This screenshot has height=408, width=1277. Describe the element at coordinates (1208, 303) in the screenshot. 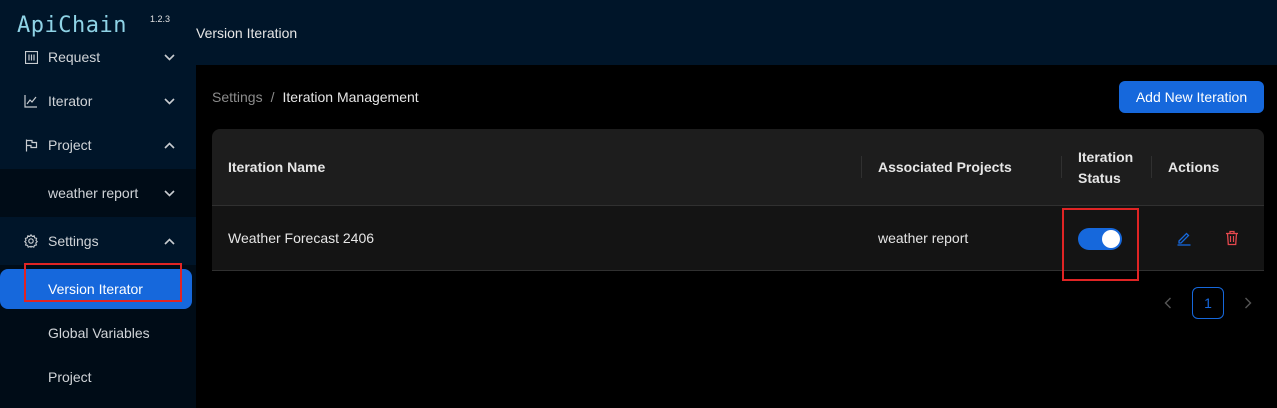

I see `pagination-page: 1` at that location.